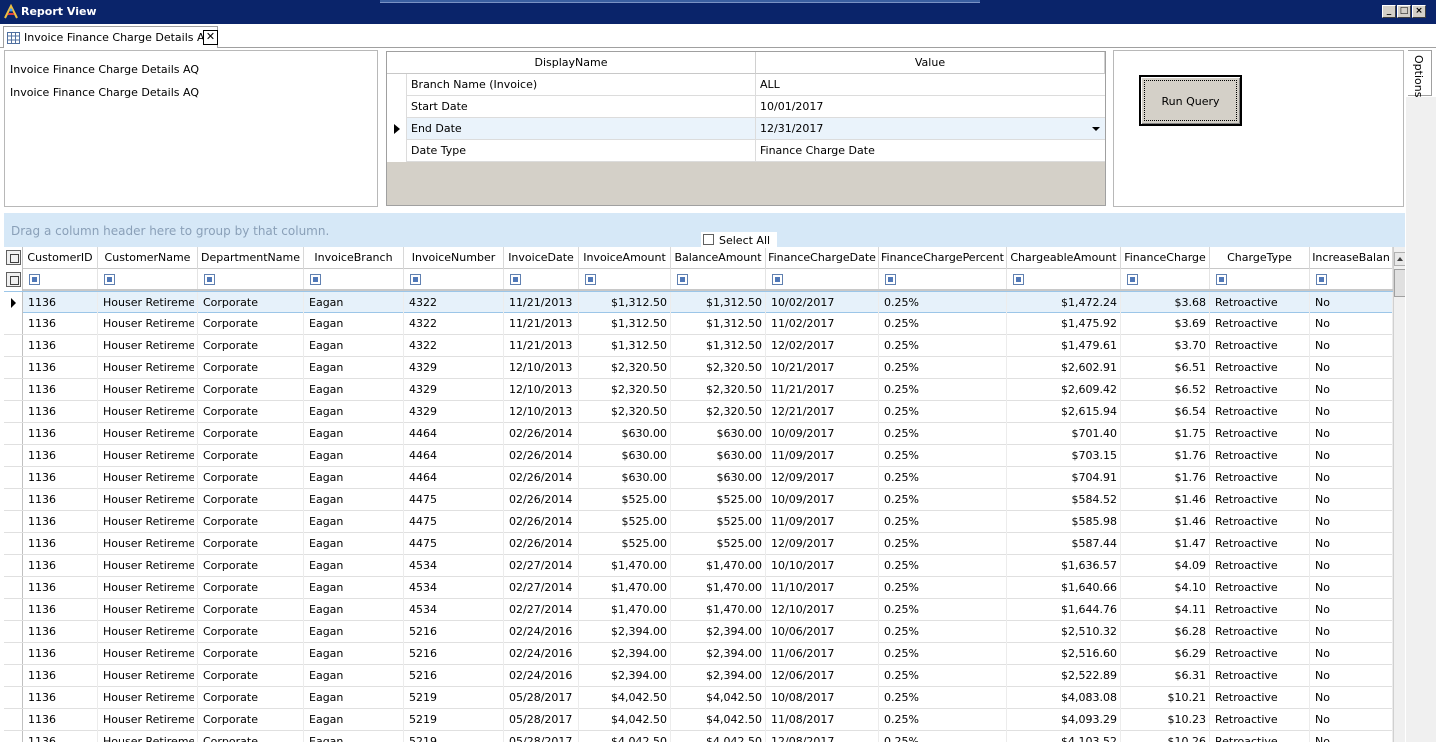 Image resolution: width=1436 pixels, height=742 pixels. Describe the element at coordinates (777, 279) in the screenshot. I see `filter-icon` at that location.